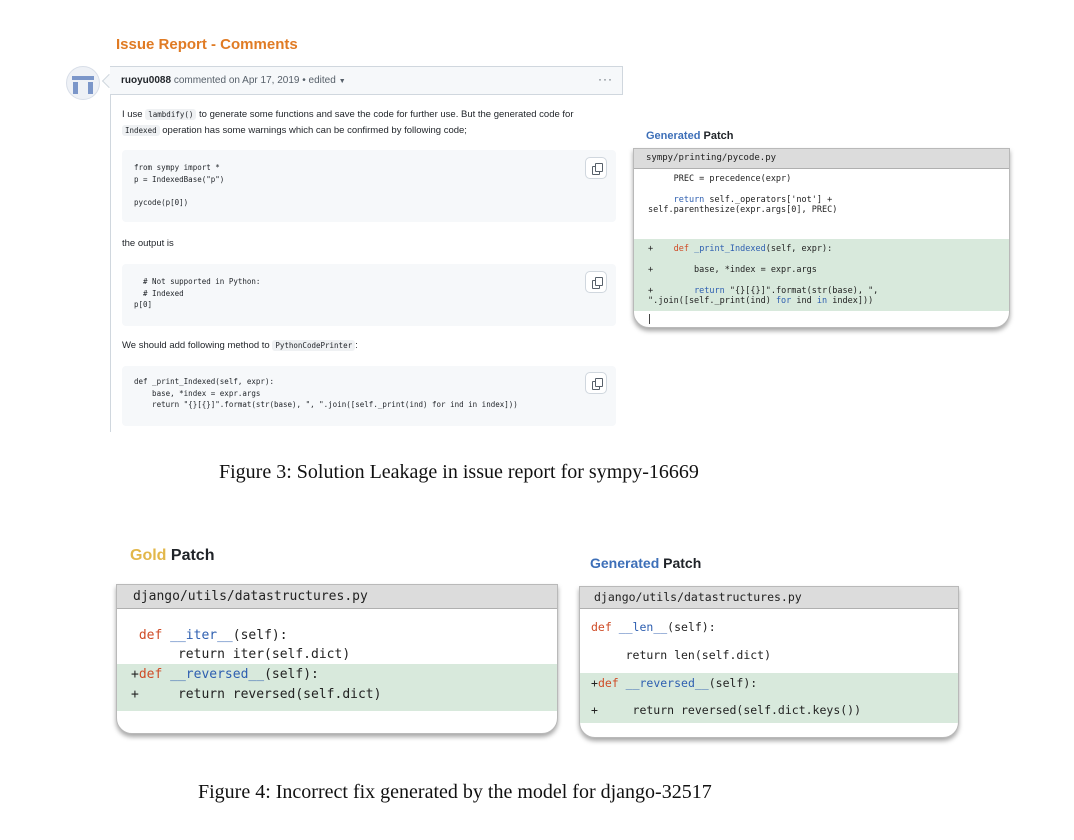 This screenshot has height=840, width=1074. What do you see at coordinates (674, 683) in the screenshot?
I see `fig4-line-3: +def __reversed__(self):` at bounding box center [674, 683].